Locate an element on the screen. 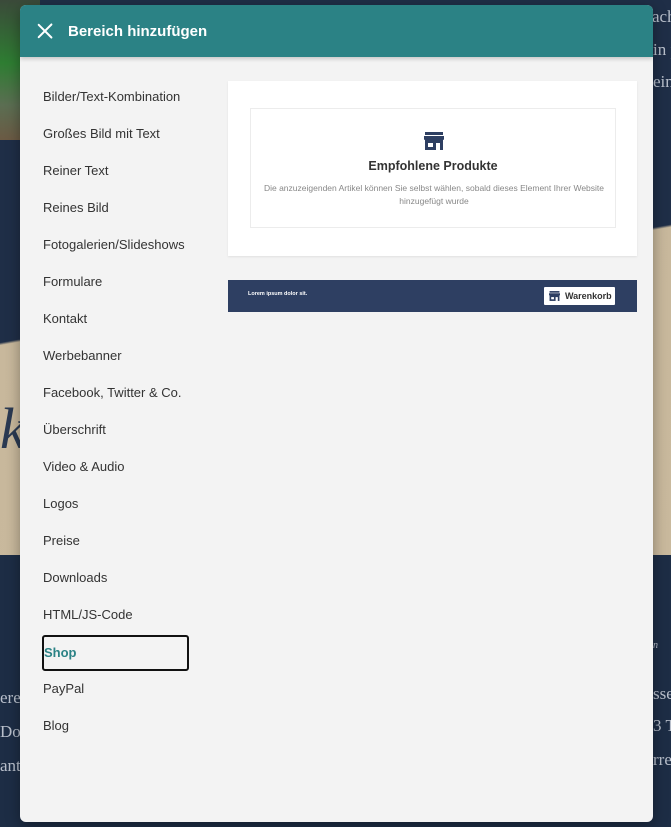  shop-bar-text: Lorem ipsum dolor sit. is located at coordinates (278, 294).